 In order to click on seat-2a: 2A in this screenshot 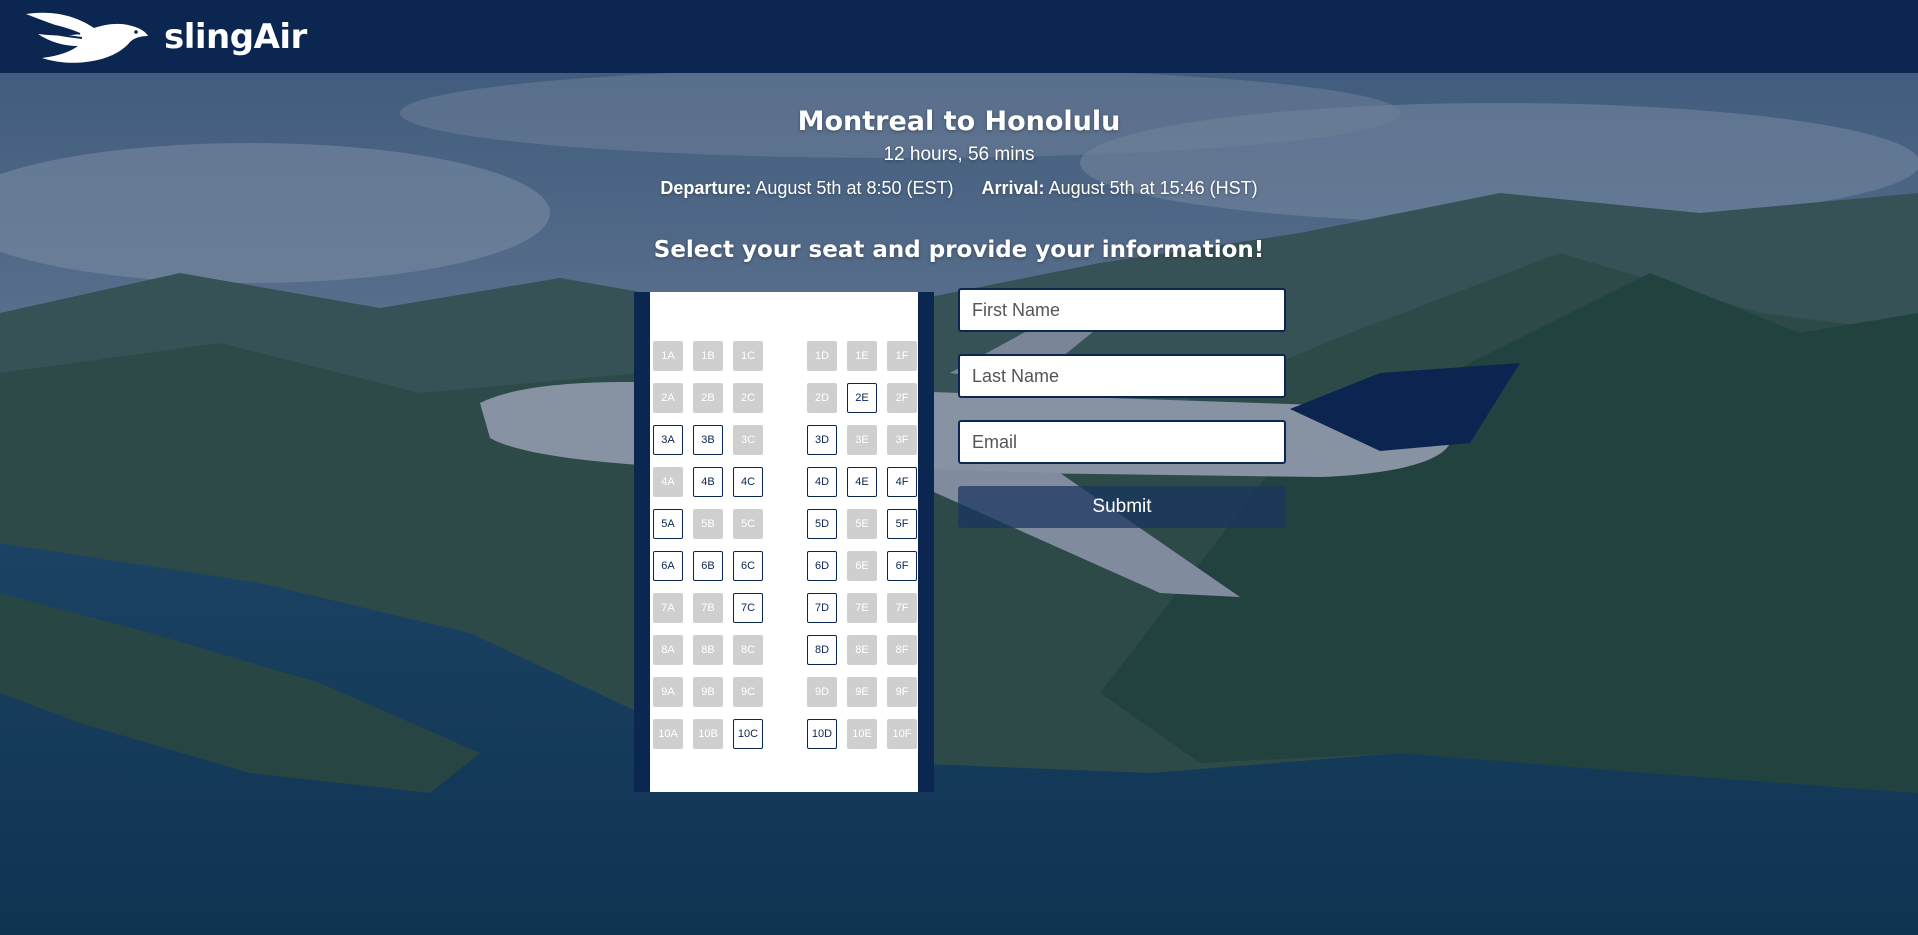, I will do `click(668, 398)`.